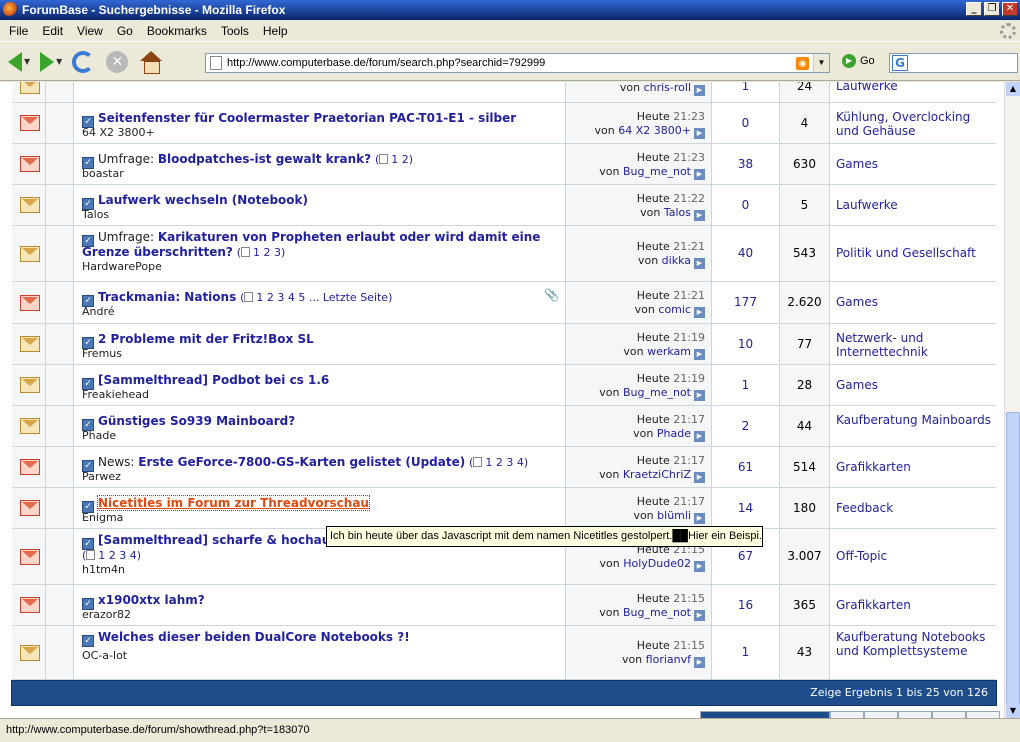 This screenshot has height=742, width=1020. What do you see at coordinates (669, 351) in the screenshot?
I see `last-poster-link: werkam` at bounding box center [669, 351].